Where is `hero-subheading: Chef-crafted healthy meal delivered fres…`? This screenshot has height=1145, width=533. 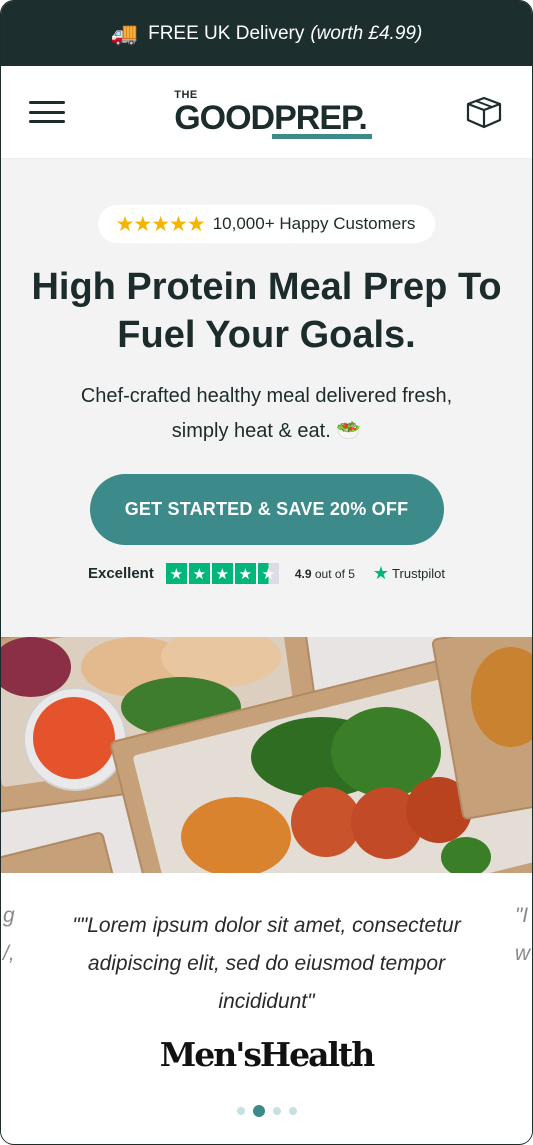 hero-subheading: Chef-crafted healthy meal delivered fres… is located at coordinates (266, 413).